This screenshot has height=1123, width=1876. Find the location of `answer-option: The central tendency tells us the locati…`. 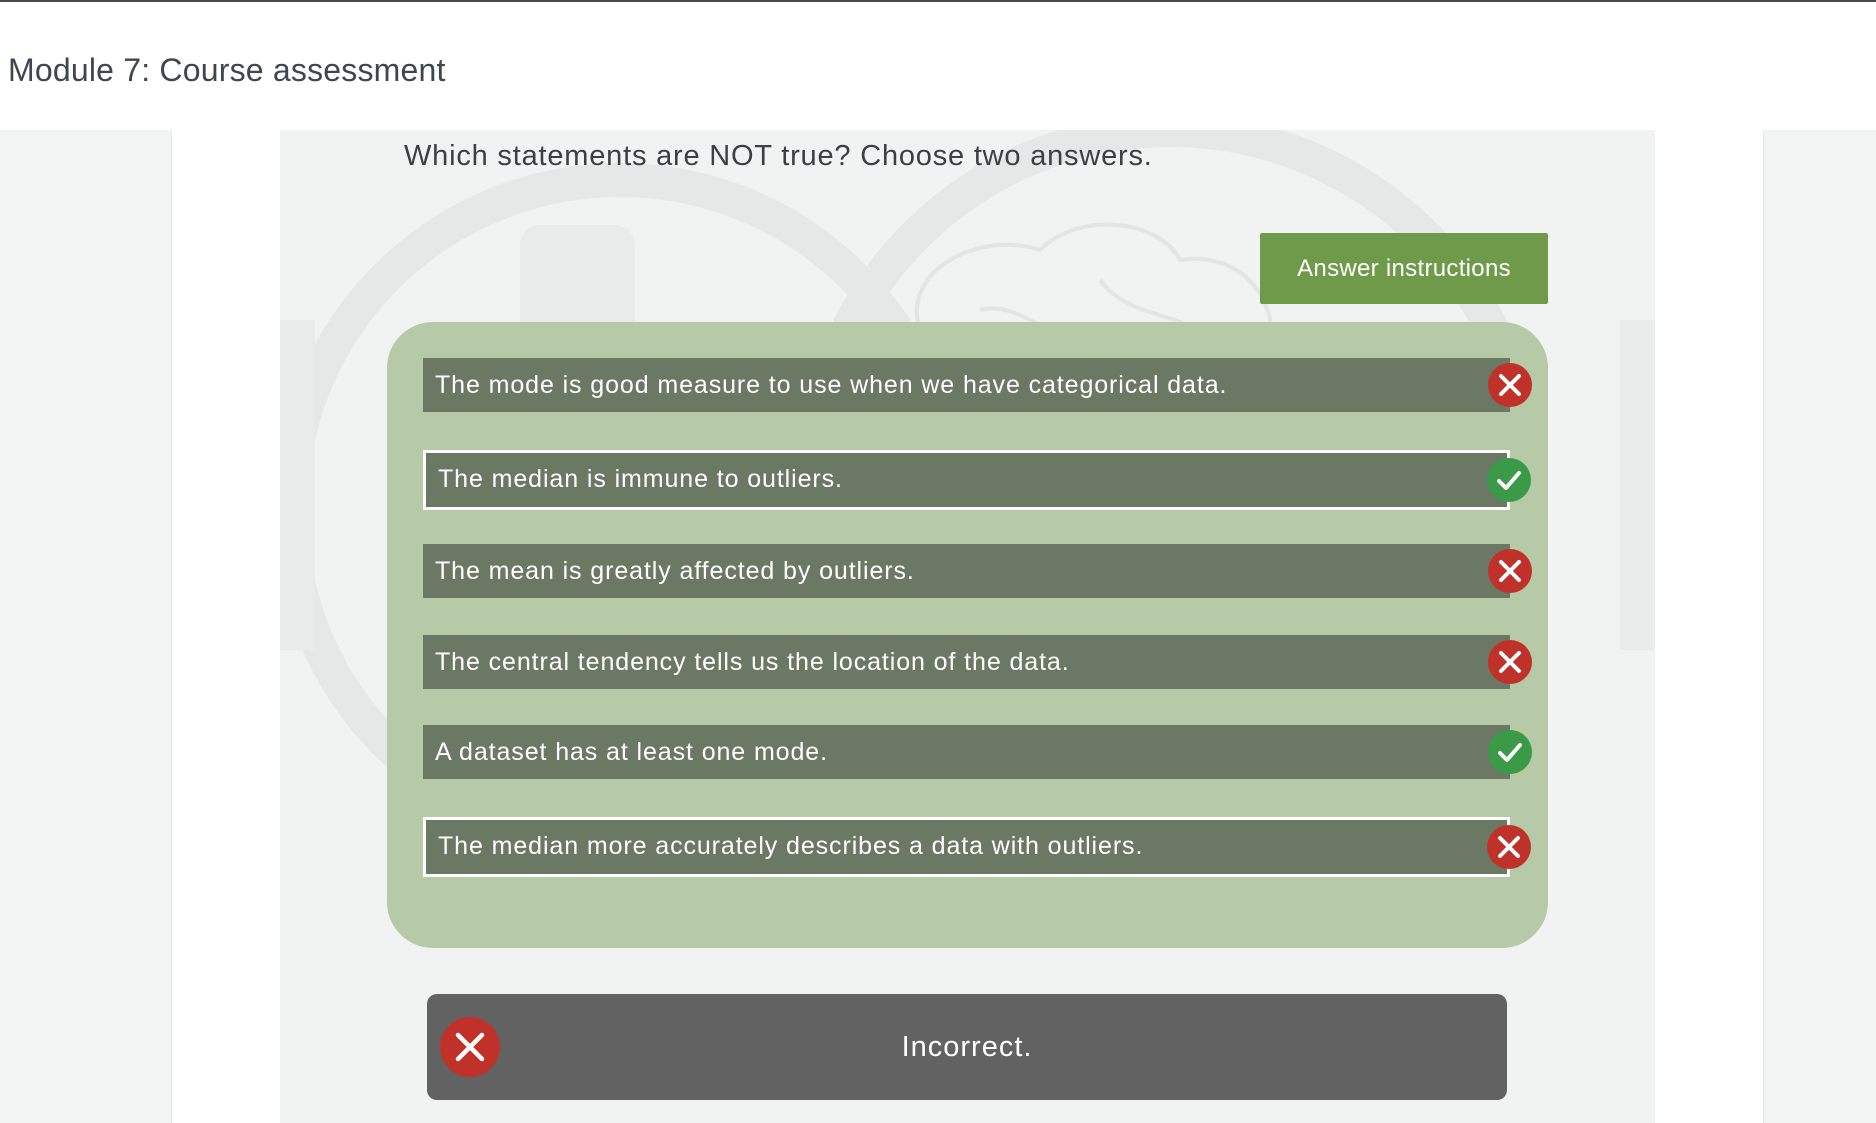

answer-option: The central tendency tells us the locati… is located at coordinates (977, 662).